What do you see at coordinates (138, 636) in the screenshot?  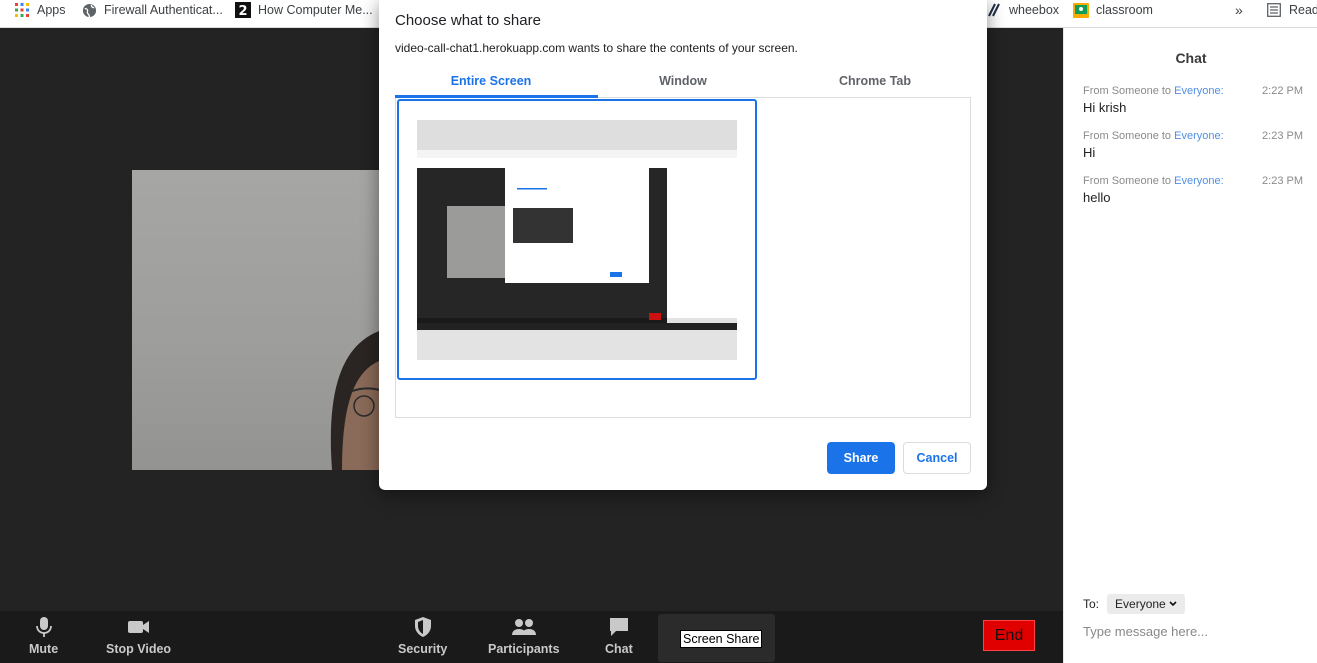 I see `stop-video-button: Stop Video` at bounding box center [138, 636].